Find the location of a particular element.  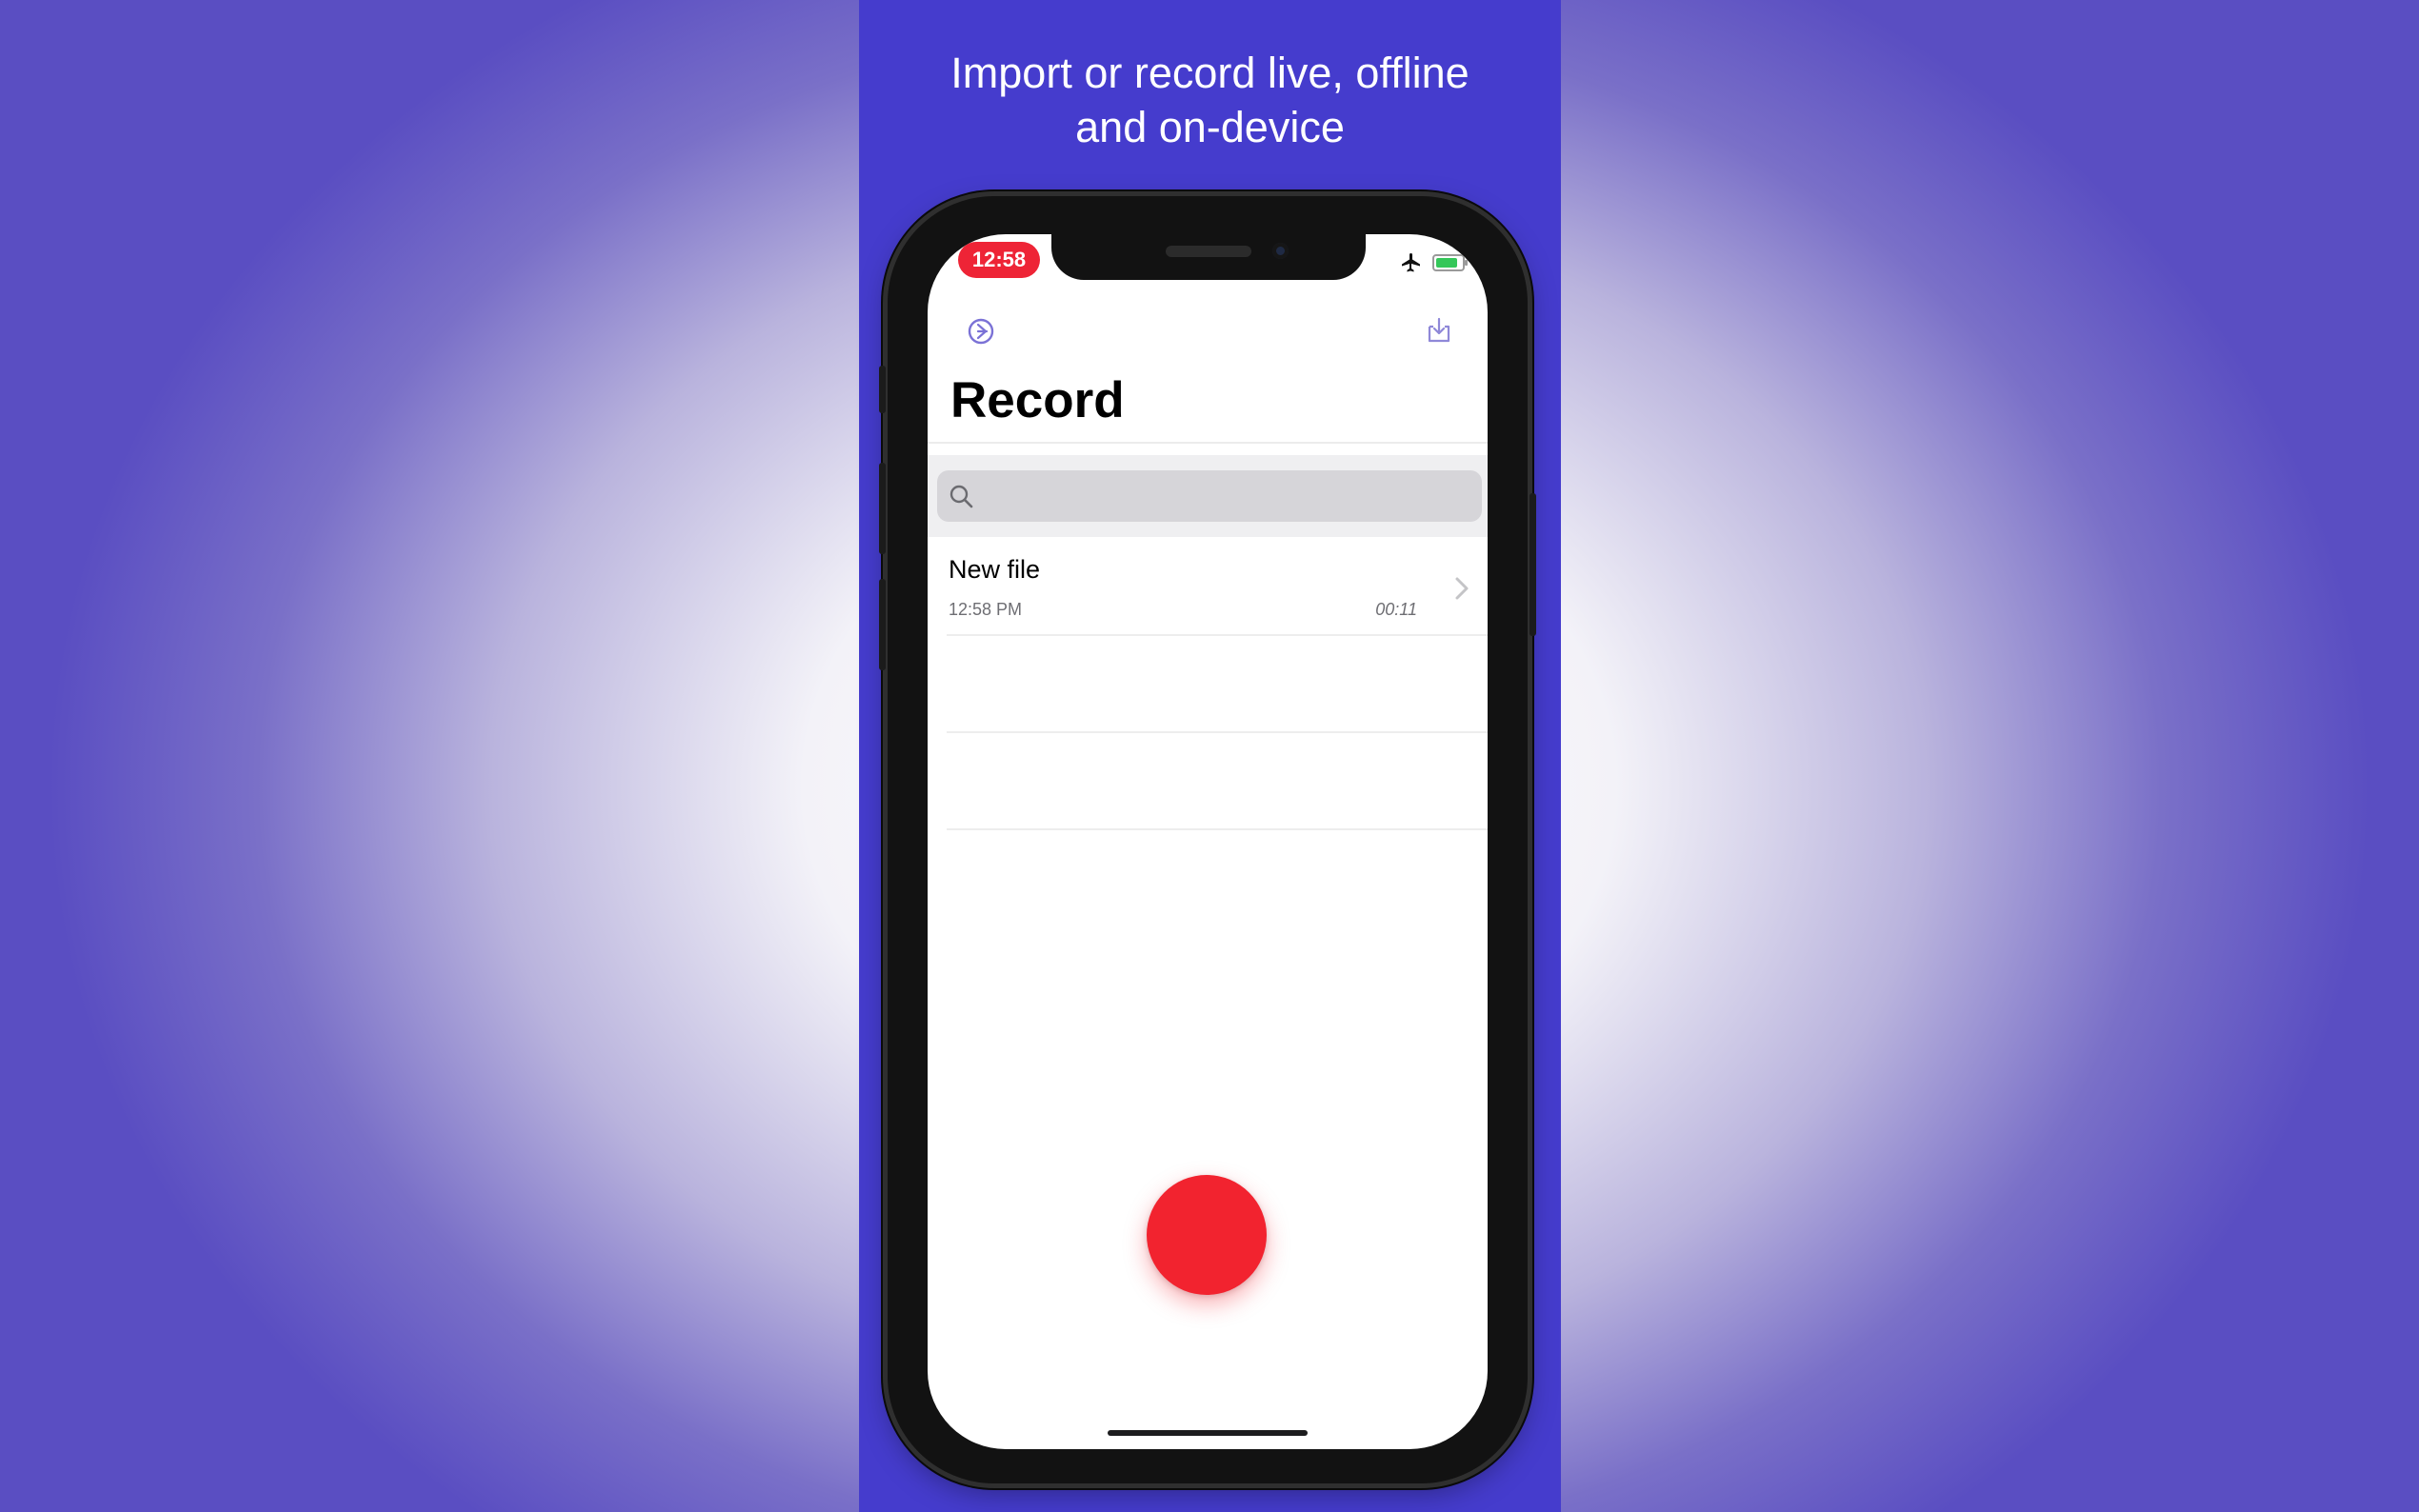

speaker-grille is located at coordinates (1208, 251).